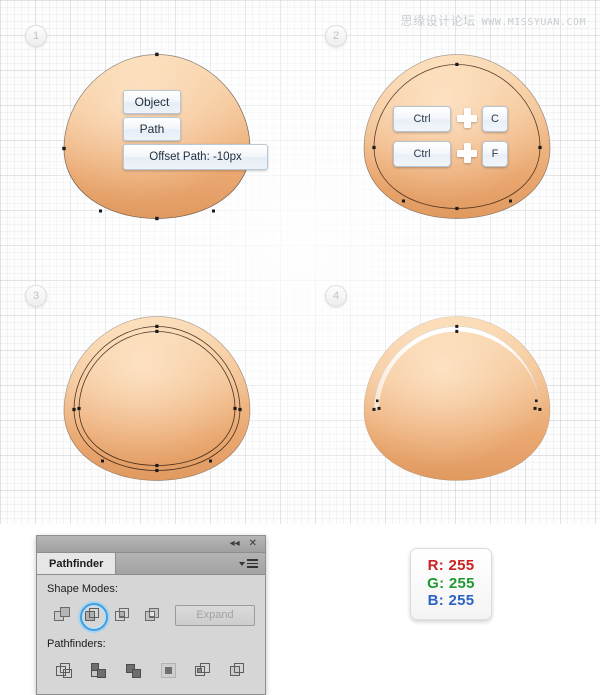 The height and width of the screenshot is (695, 600). I want to click on watermark-url-text: WWW.MISSYUAN.COM, so click(533, 22).